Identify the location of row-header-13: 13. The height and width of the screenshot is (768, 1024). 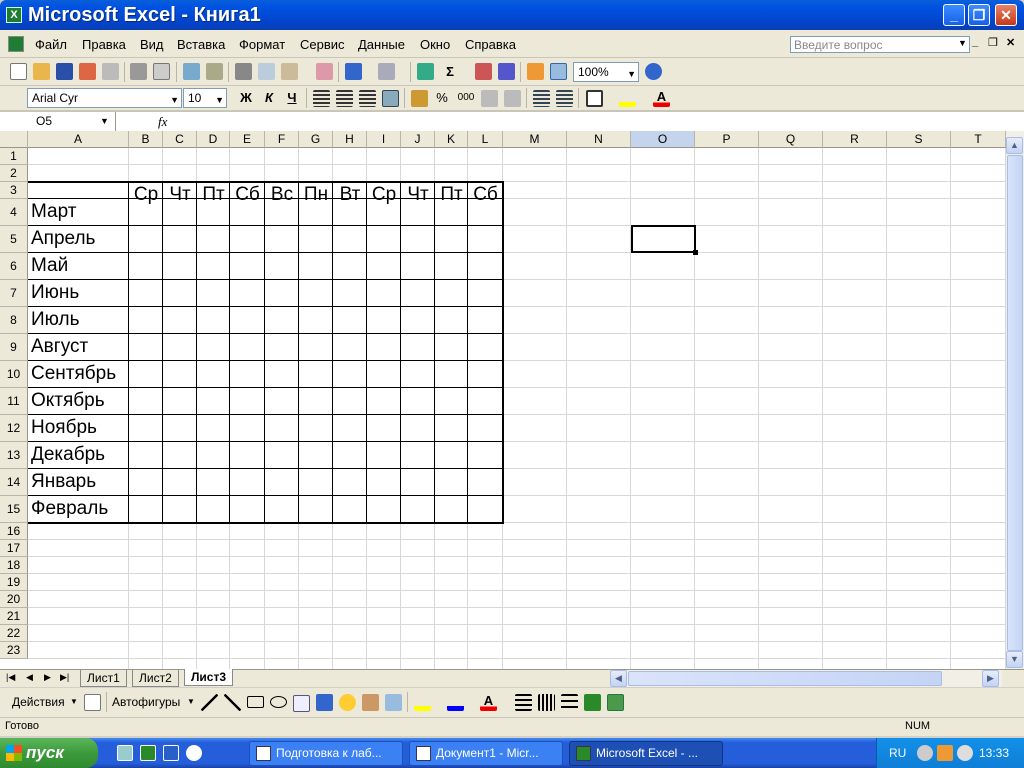
(14, 455).